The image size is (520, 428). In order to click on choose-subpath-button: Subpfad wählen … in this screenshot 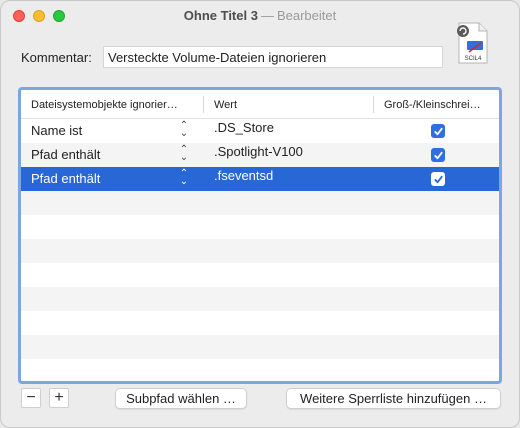, I will do `click(181, 398)`.